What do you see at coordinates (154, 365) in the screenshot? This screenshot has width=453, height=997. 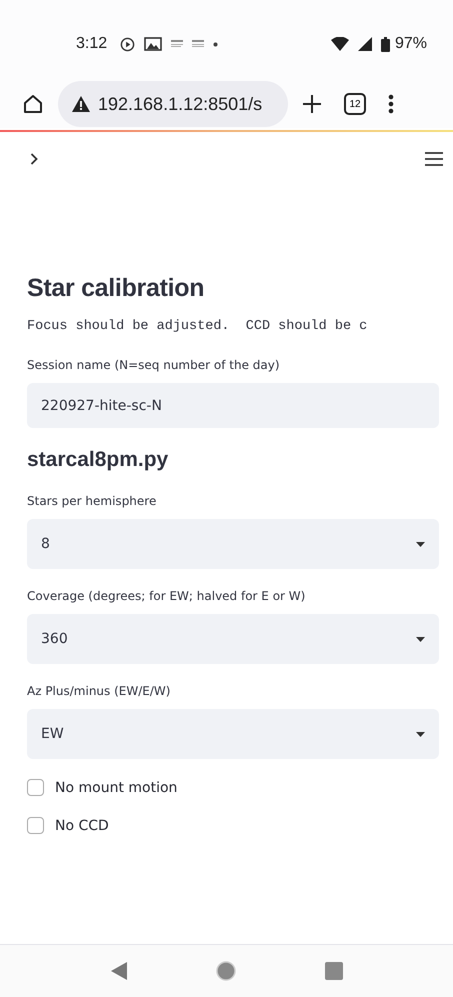 I see `field-label: Session name (N=seq number of the day)` at bounding box center [154, 365].